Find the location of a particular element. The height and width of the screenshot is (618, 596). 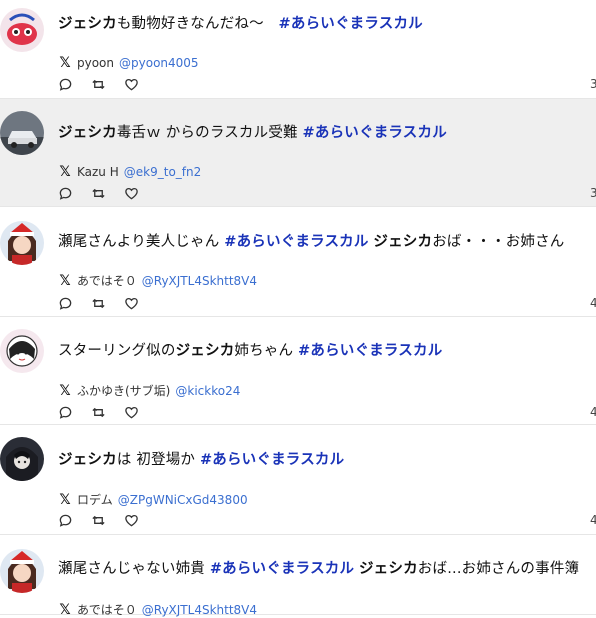

author-name: ロデム is located at coordinates (95, 499).